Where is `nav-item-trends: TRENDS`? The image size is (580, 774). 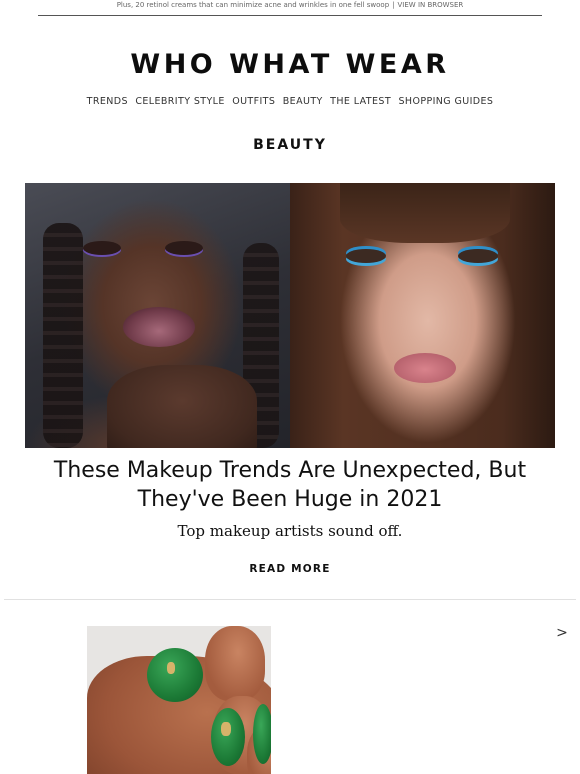
nav-item-trends: TRENDS is located at coordinates (107, 101).